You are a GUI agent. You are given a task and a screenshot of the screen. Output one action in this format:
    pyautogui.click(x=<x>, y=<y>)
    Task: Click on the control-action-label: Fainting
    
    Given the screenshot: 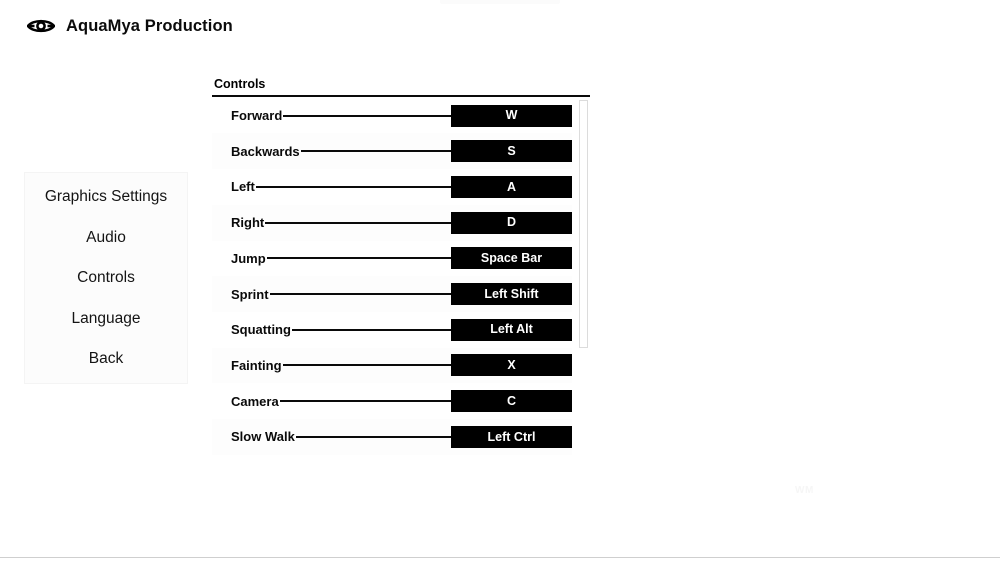 What is the action you would take?
    pyautogui.click(x=256, y=365)
    